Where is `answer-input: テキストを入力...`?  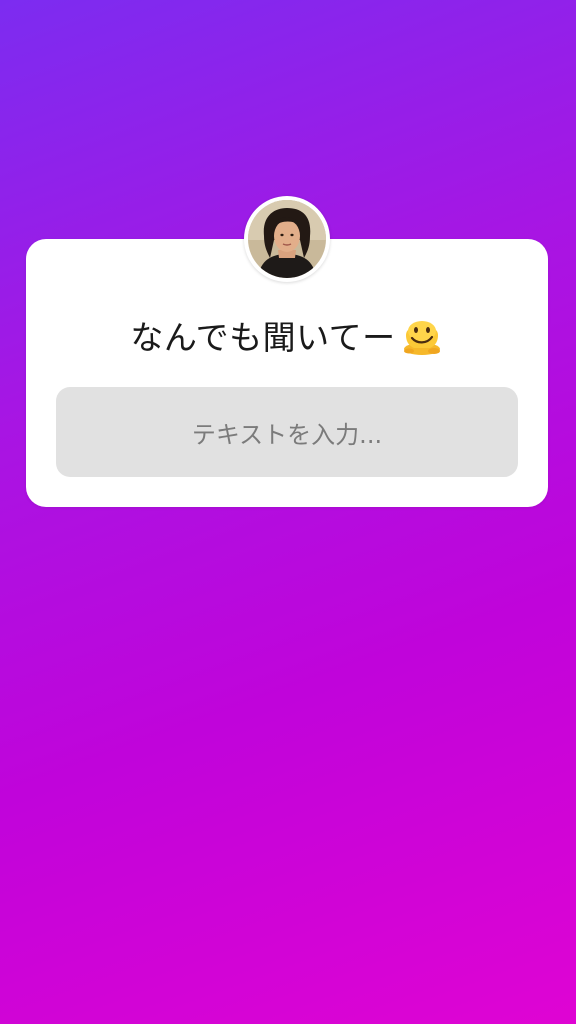
answer-input: テキストを入力... is located at coordinates (287, 432).